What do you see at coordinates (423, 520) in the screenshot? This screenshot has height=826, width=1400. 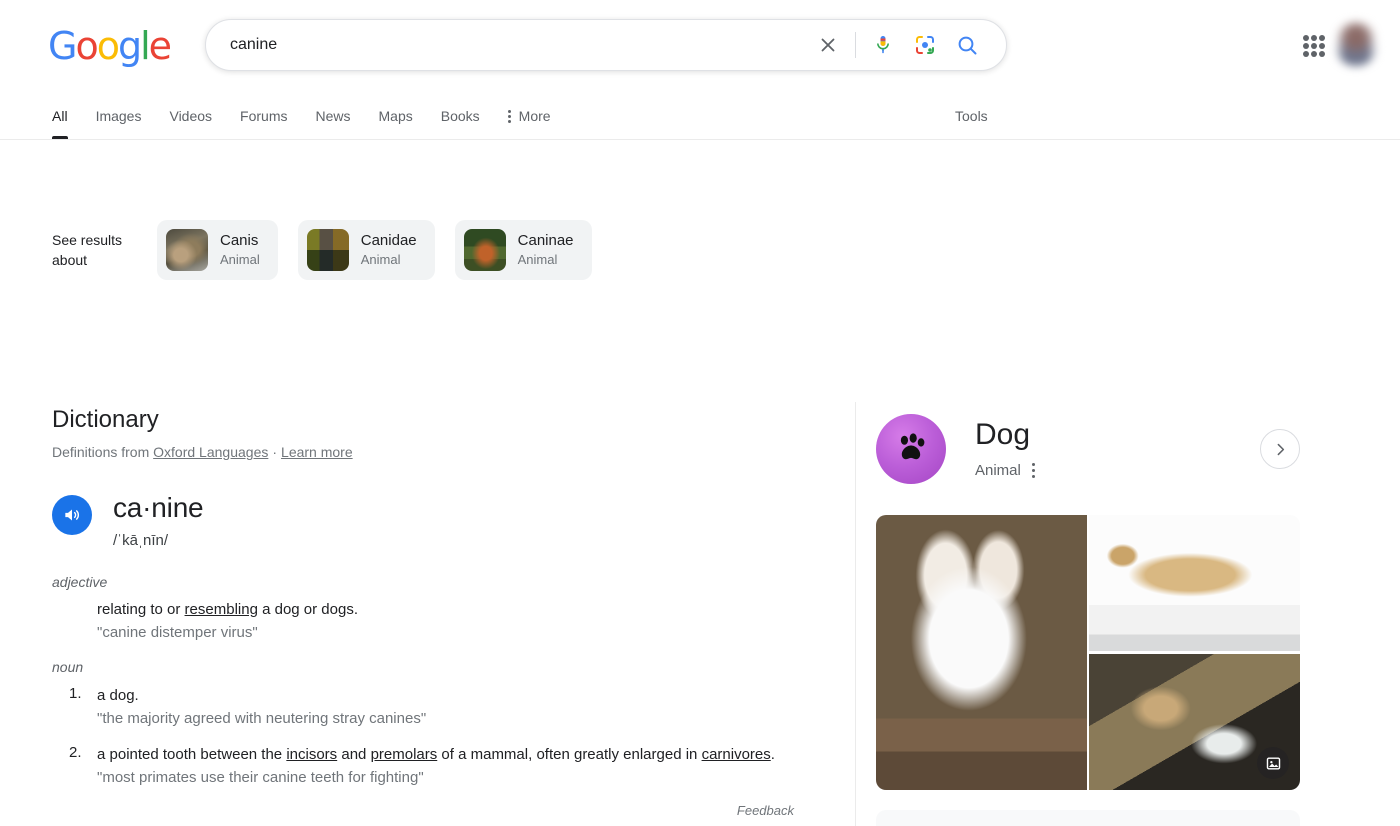 I see `word-heading-row: ca·nine /ˈkāˌnīn/` at bounding box center [423, 520].